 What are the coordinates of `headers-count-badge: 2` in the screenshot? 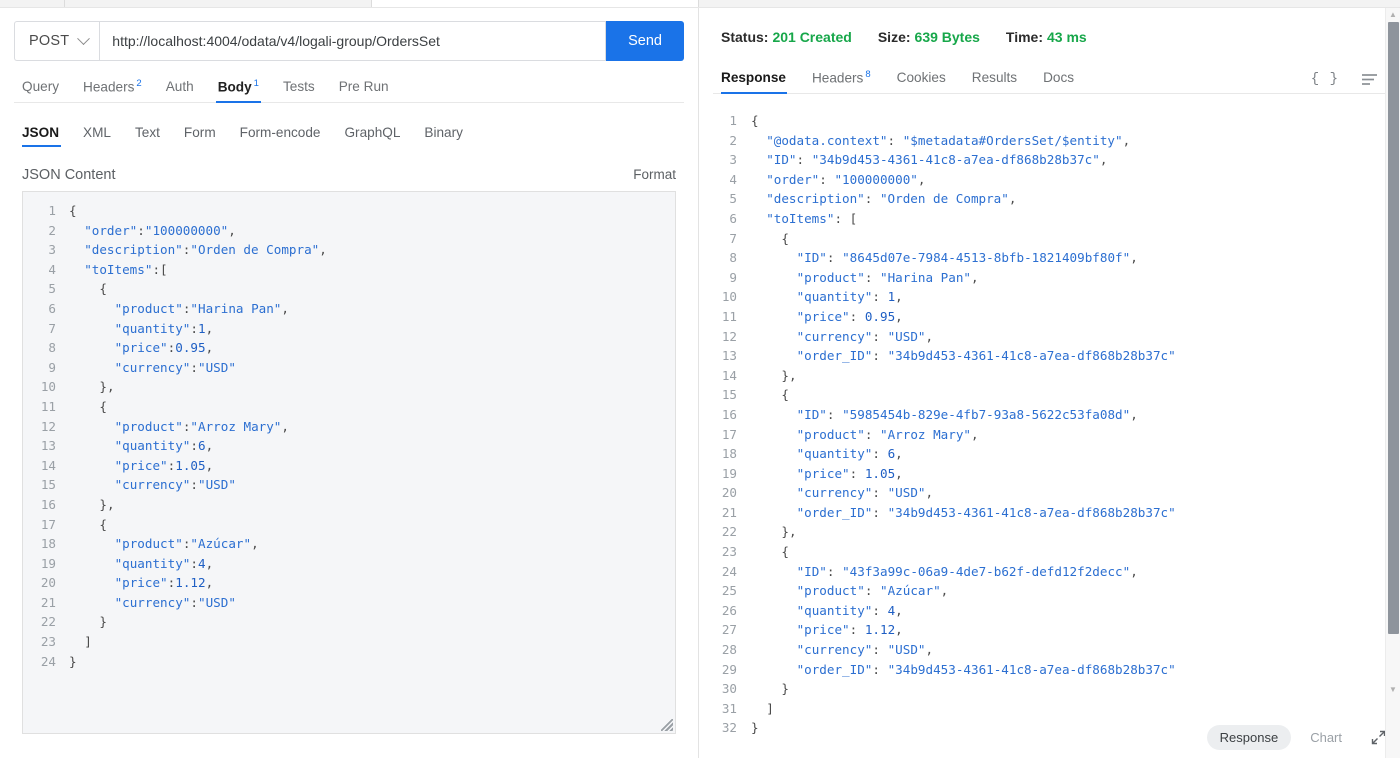 It's located at (139, 83).